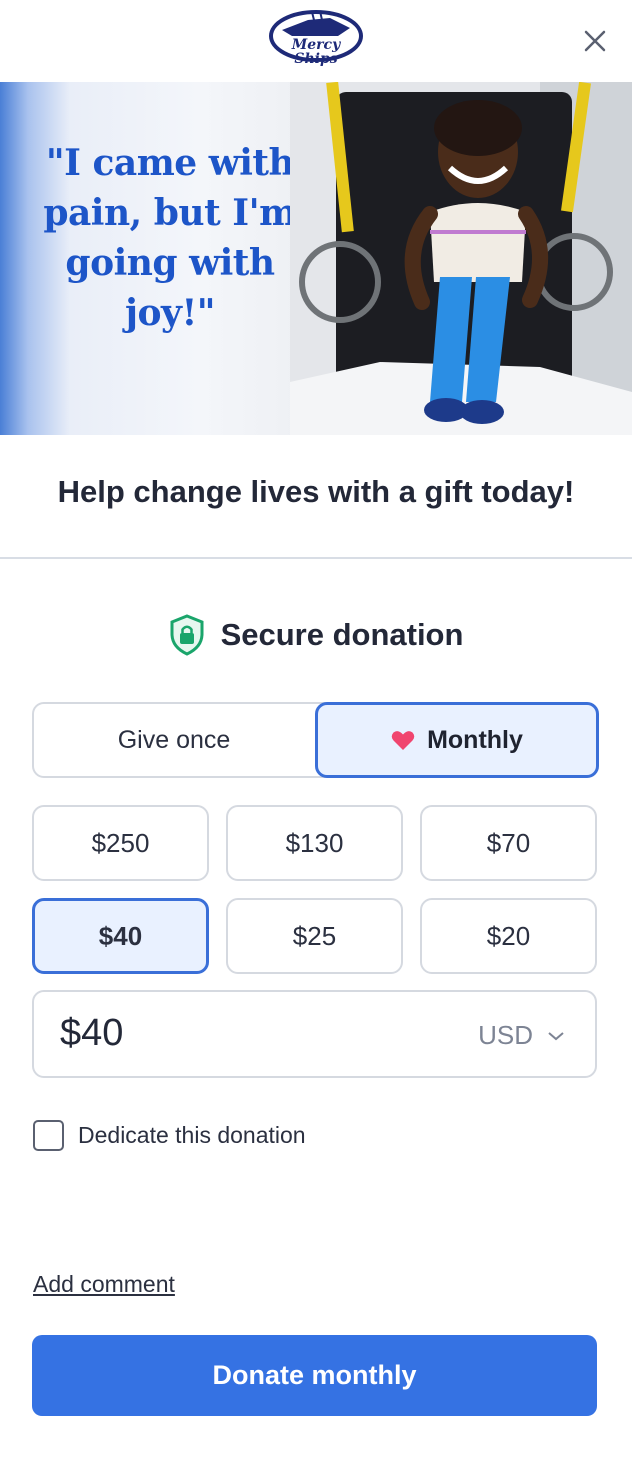 The width and height of the screenshot is (632, 1480). I want to click on amount-option-70: $70, so click(508, 843).